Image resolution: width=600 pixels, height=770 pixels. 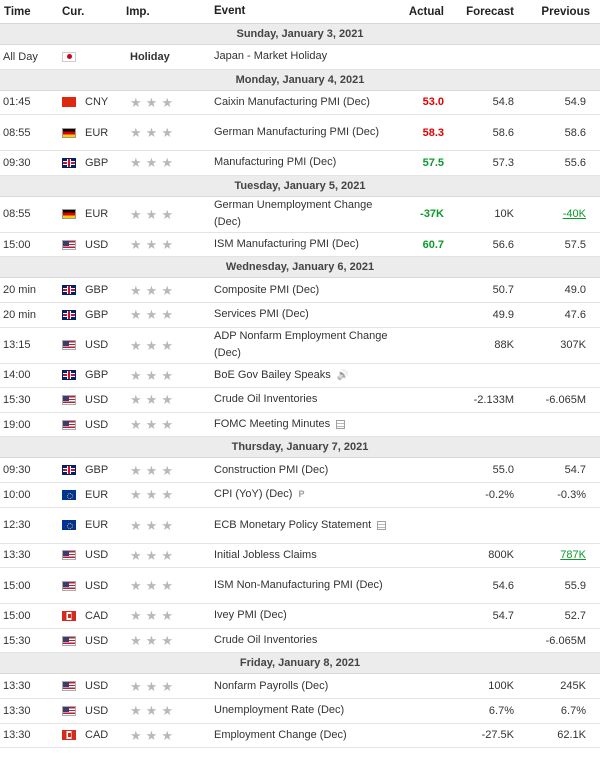 What do you see at coordinates (167, 12) in the screenshot?
I see `header-importance: Imp.` at bounding box center [167, 12].